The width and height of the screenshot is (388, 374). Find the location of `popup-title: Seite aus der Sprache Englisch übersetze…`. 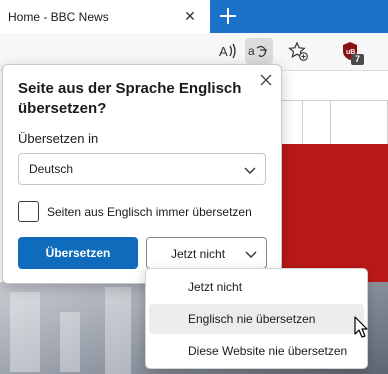

popup-title: Seite aus der Sprache Englisch übersetze… is located at coordinates (130, 98).